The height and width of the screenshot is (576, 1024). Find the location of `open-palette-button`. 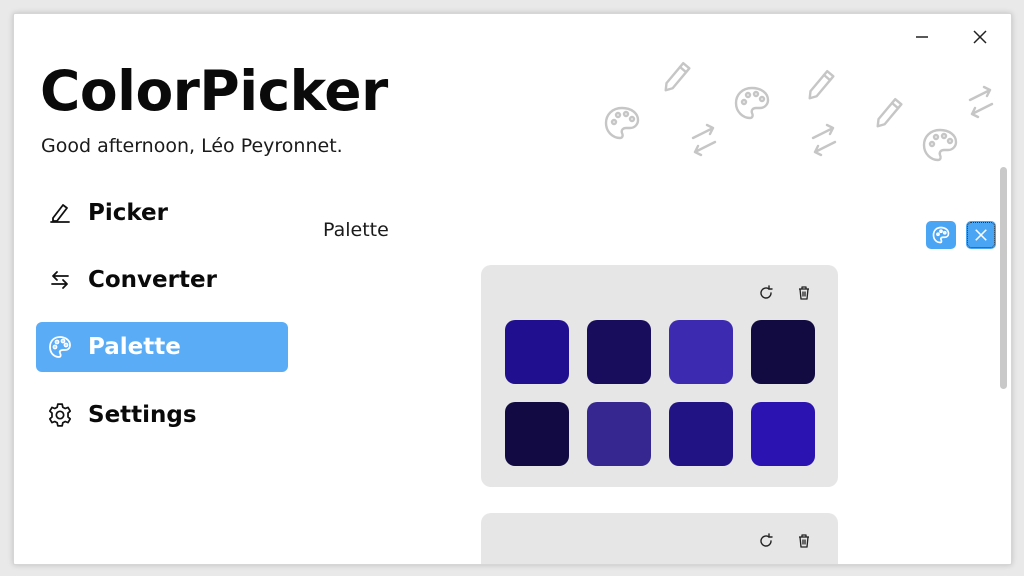

open-palette-button is located at coordinates (941, 235).